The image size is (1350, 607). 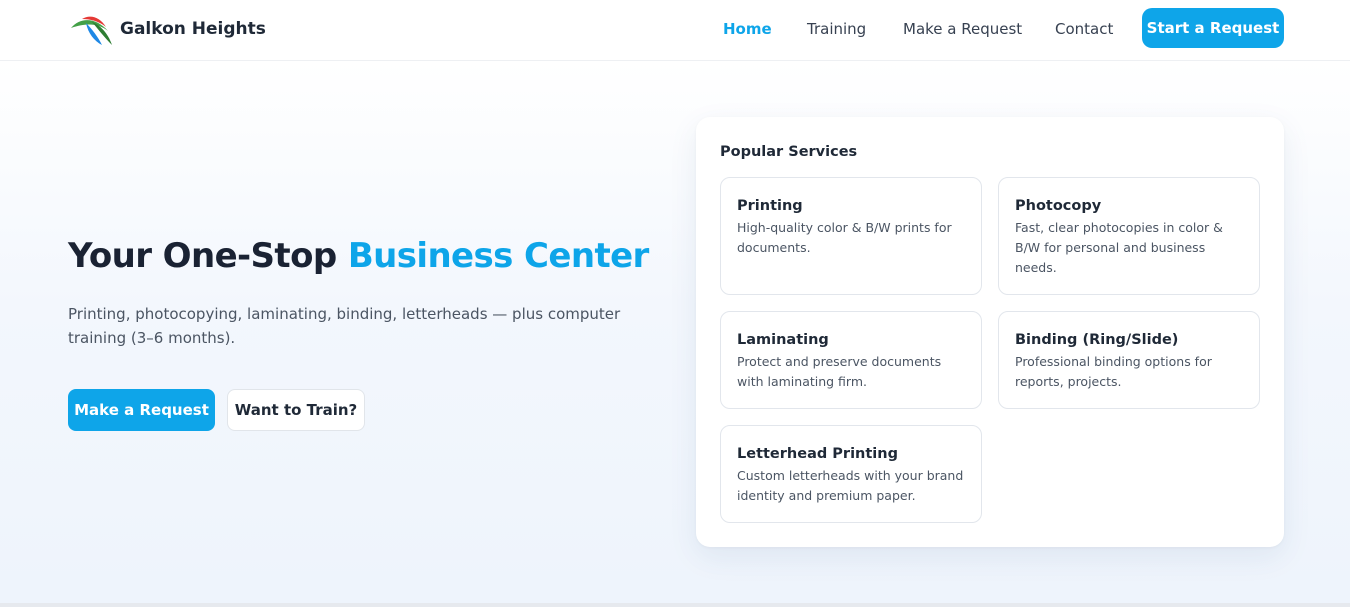 I want to click on nav-link-home: Home, so click(x=747, y=29).